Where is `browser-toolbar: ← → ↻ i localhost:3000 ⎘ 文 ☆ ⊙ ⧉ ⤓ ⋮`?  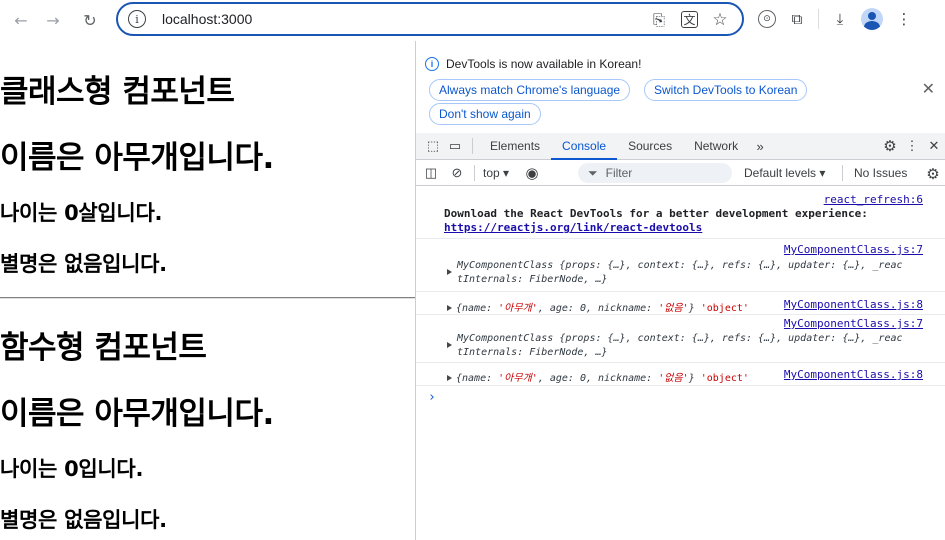 browser-toolbar: ← → ↻ i localhost:3000 ⎘ 文 ☆ ⊙ ⧉ ⤓ ⋮ is located at coordinates (472, 20).